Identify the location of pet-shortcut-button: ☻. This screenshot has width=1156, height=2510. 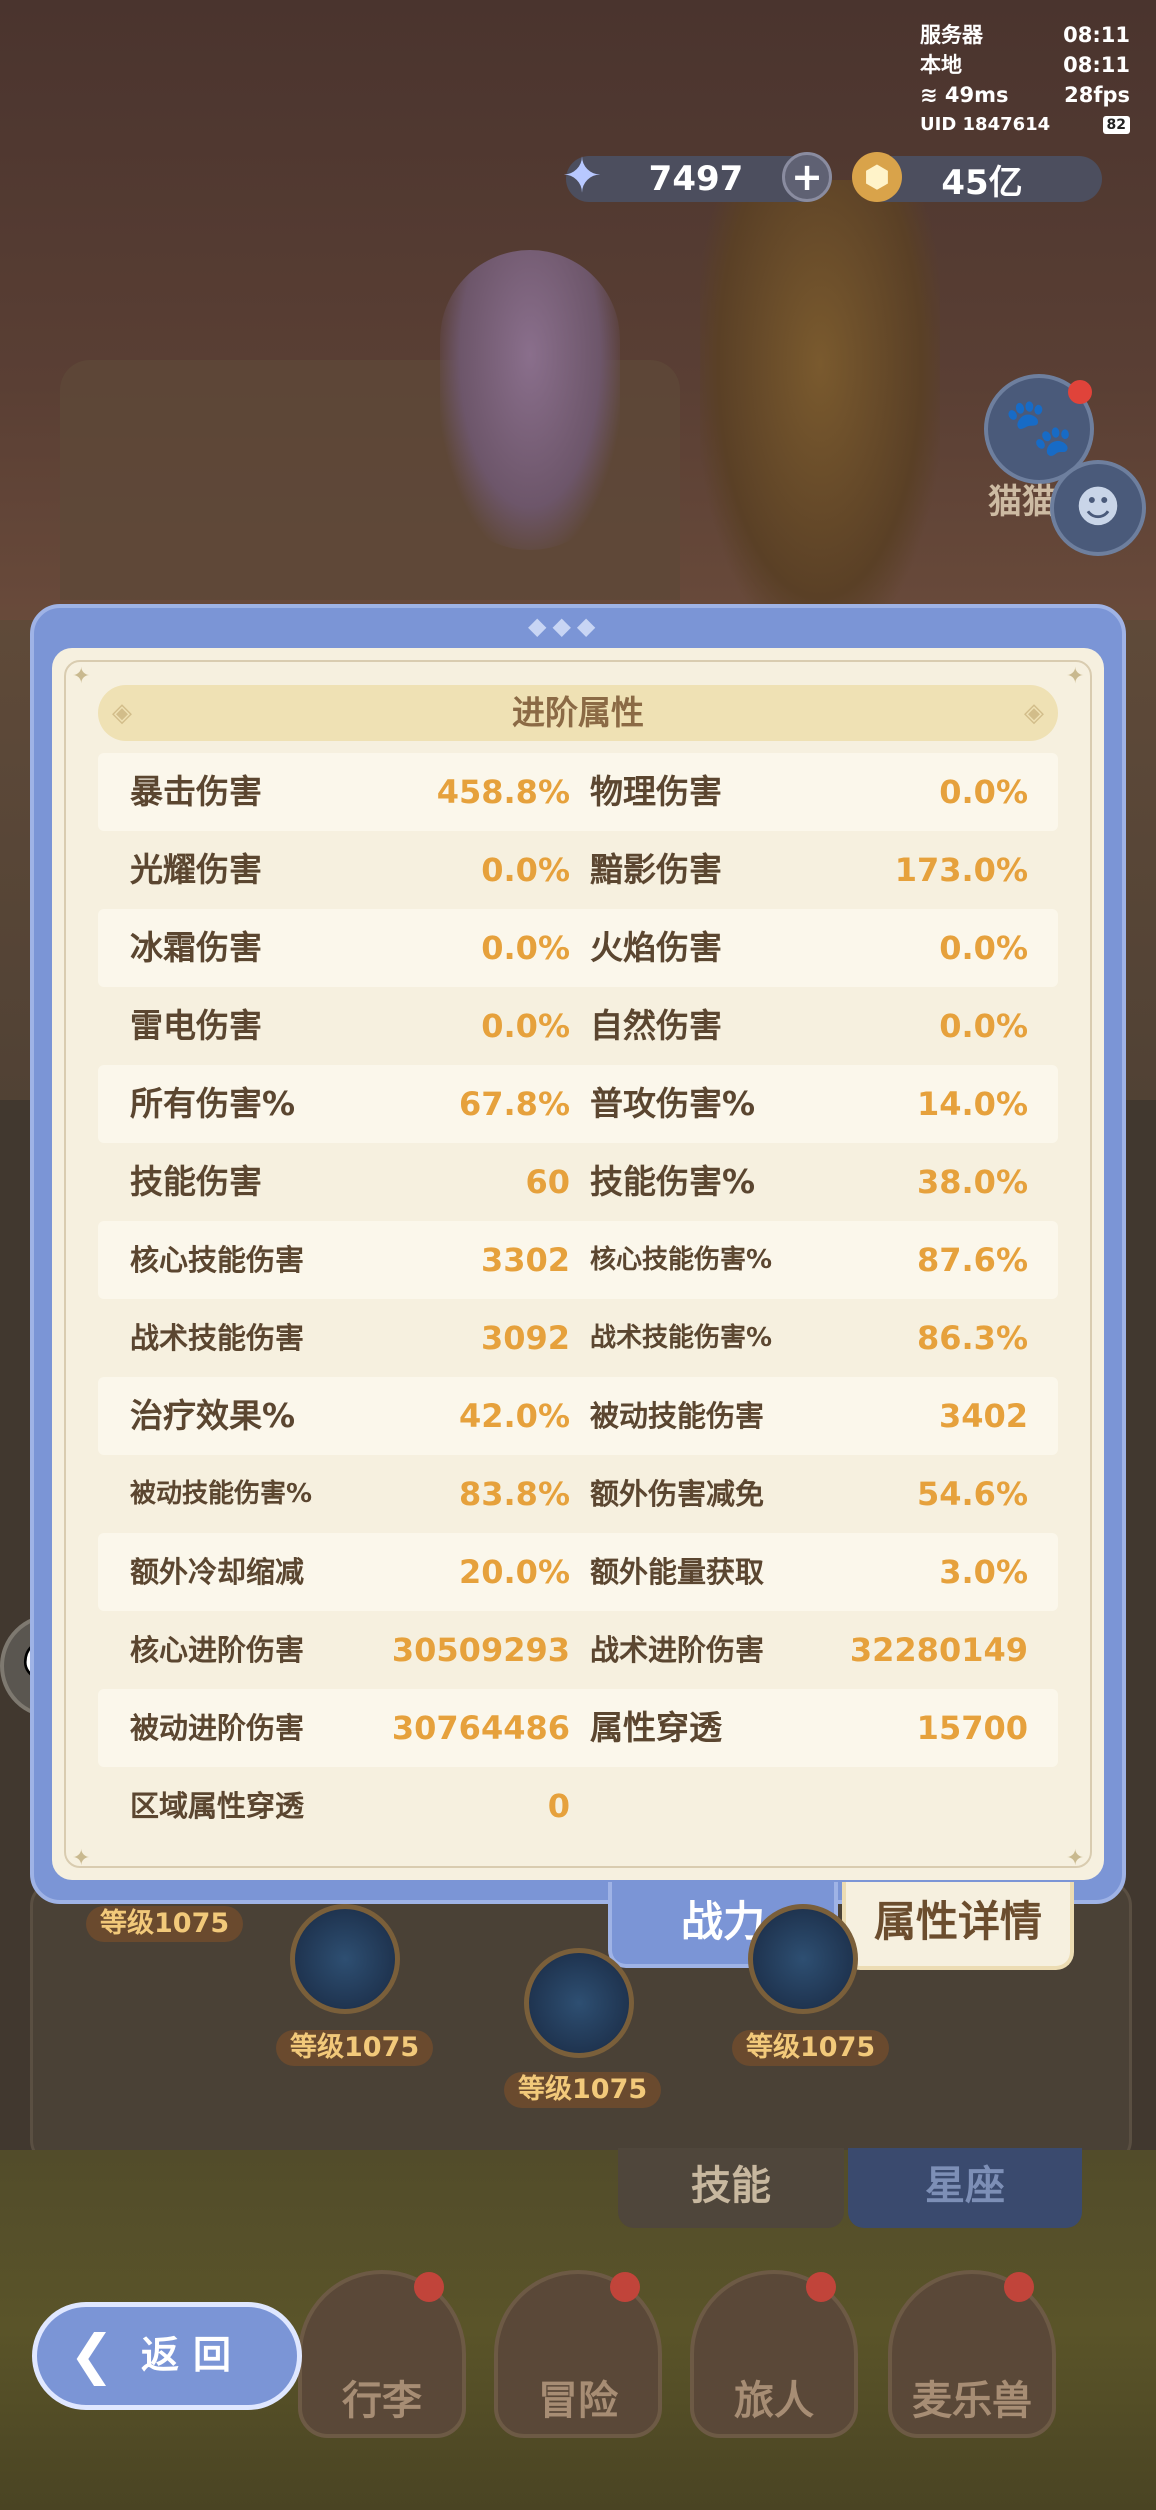
(1098, 508).